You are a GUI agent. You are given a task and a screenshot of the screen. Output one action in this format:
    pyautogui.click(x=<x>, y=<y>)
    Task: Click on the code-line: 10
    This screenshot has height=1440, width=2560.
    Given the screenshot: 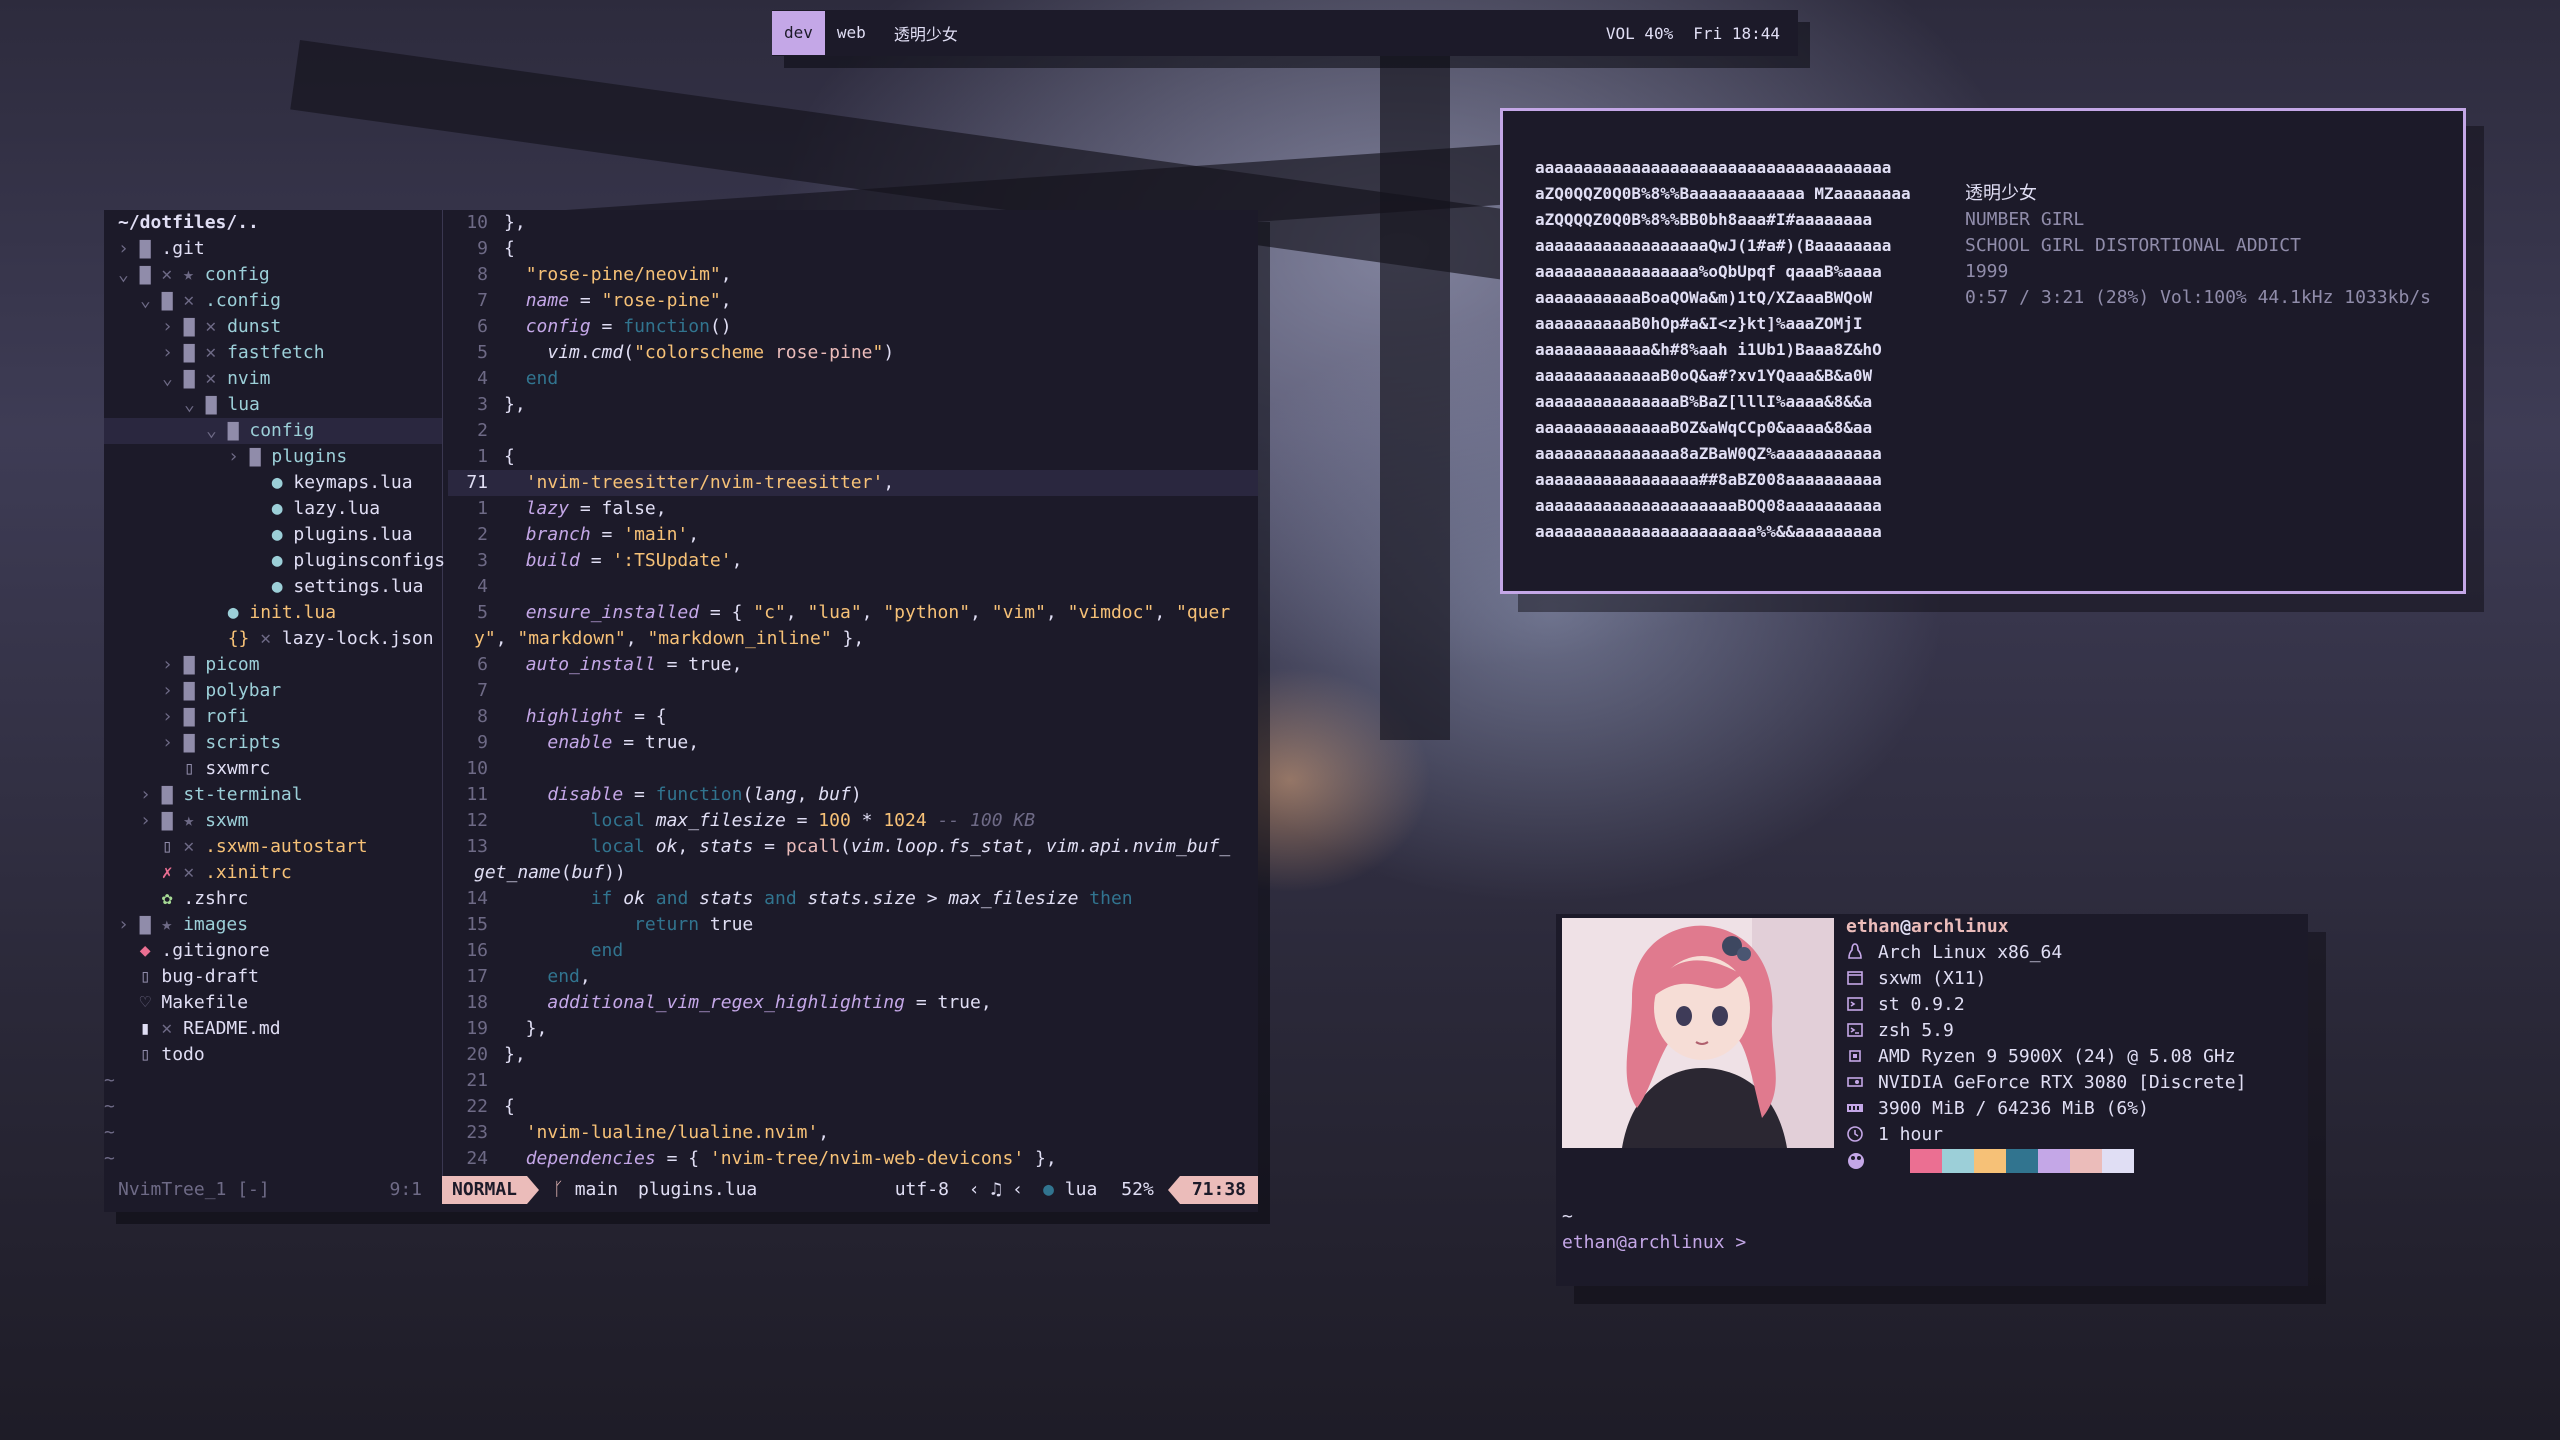 What is the action you would take?
    pyautogui.click(x=853, y=769)
    